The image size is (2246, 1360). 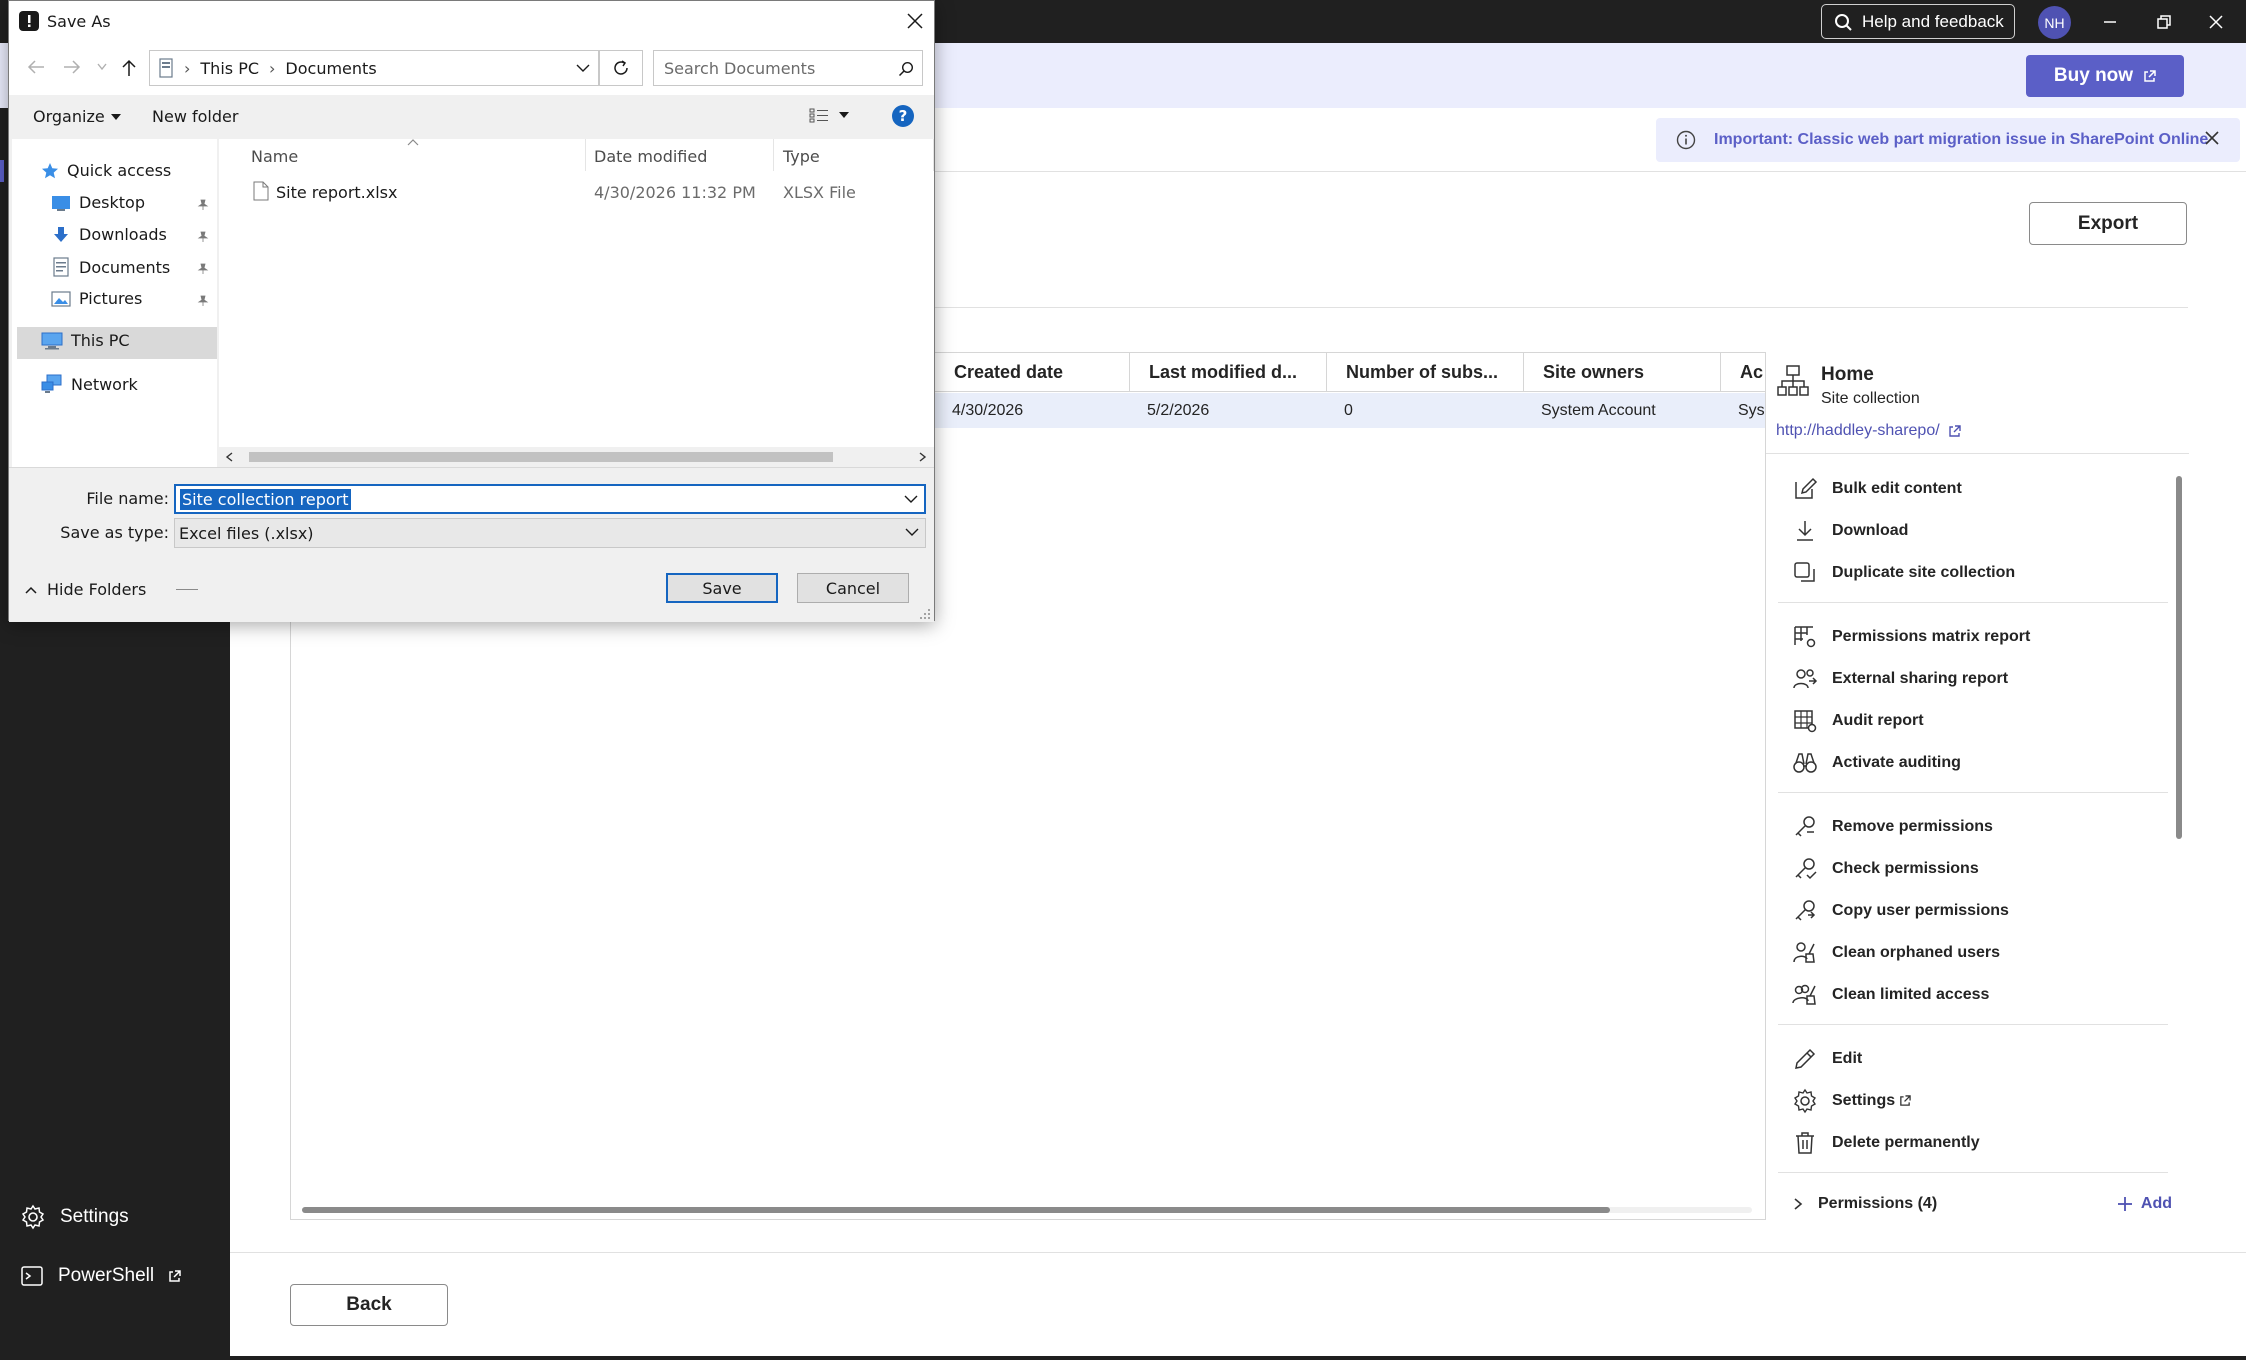 What do you see at coordinates (50, 170) in the screenshot?
I see `star-icon` at bounding box center [50, 170].